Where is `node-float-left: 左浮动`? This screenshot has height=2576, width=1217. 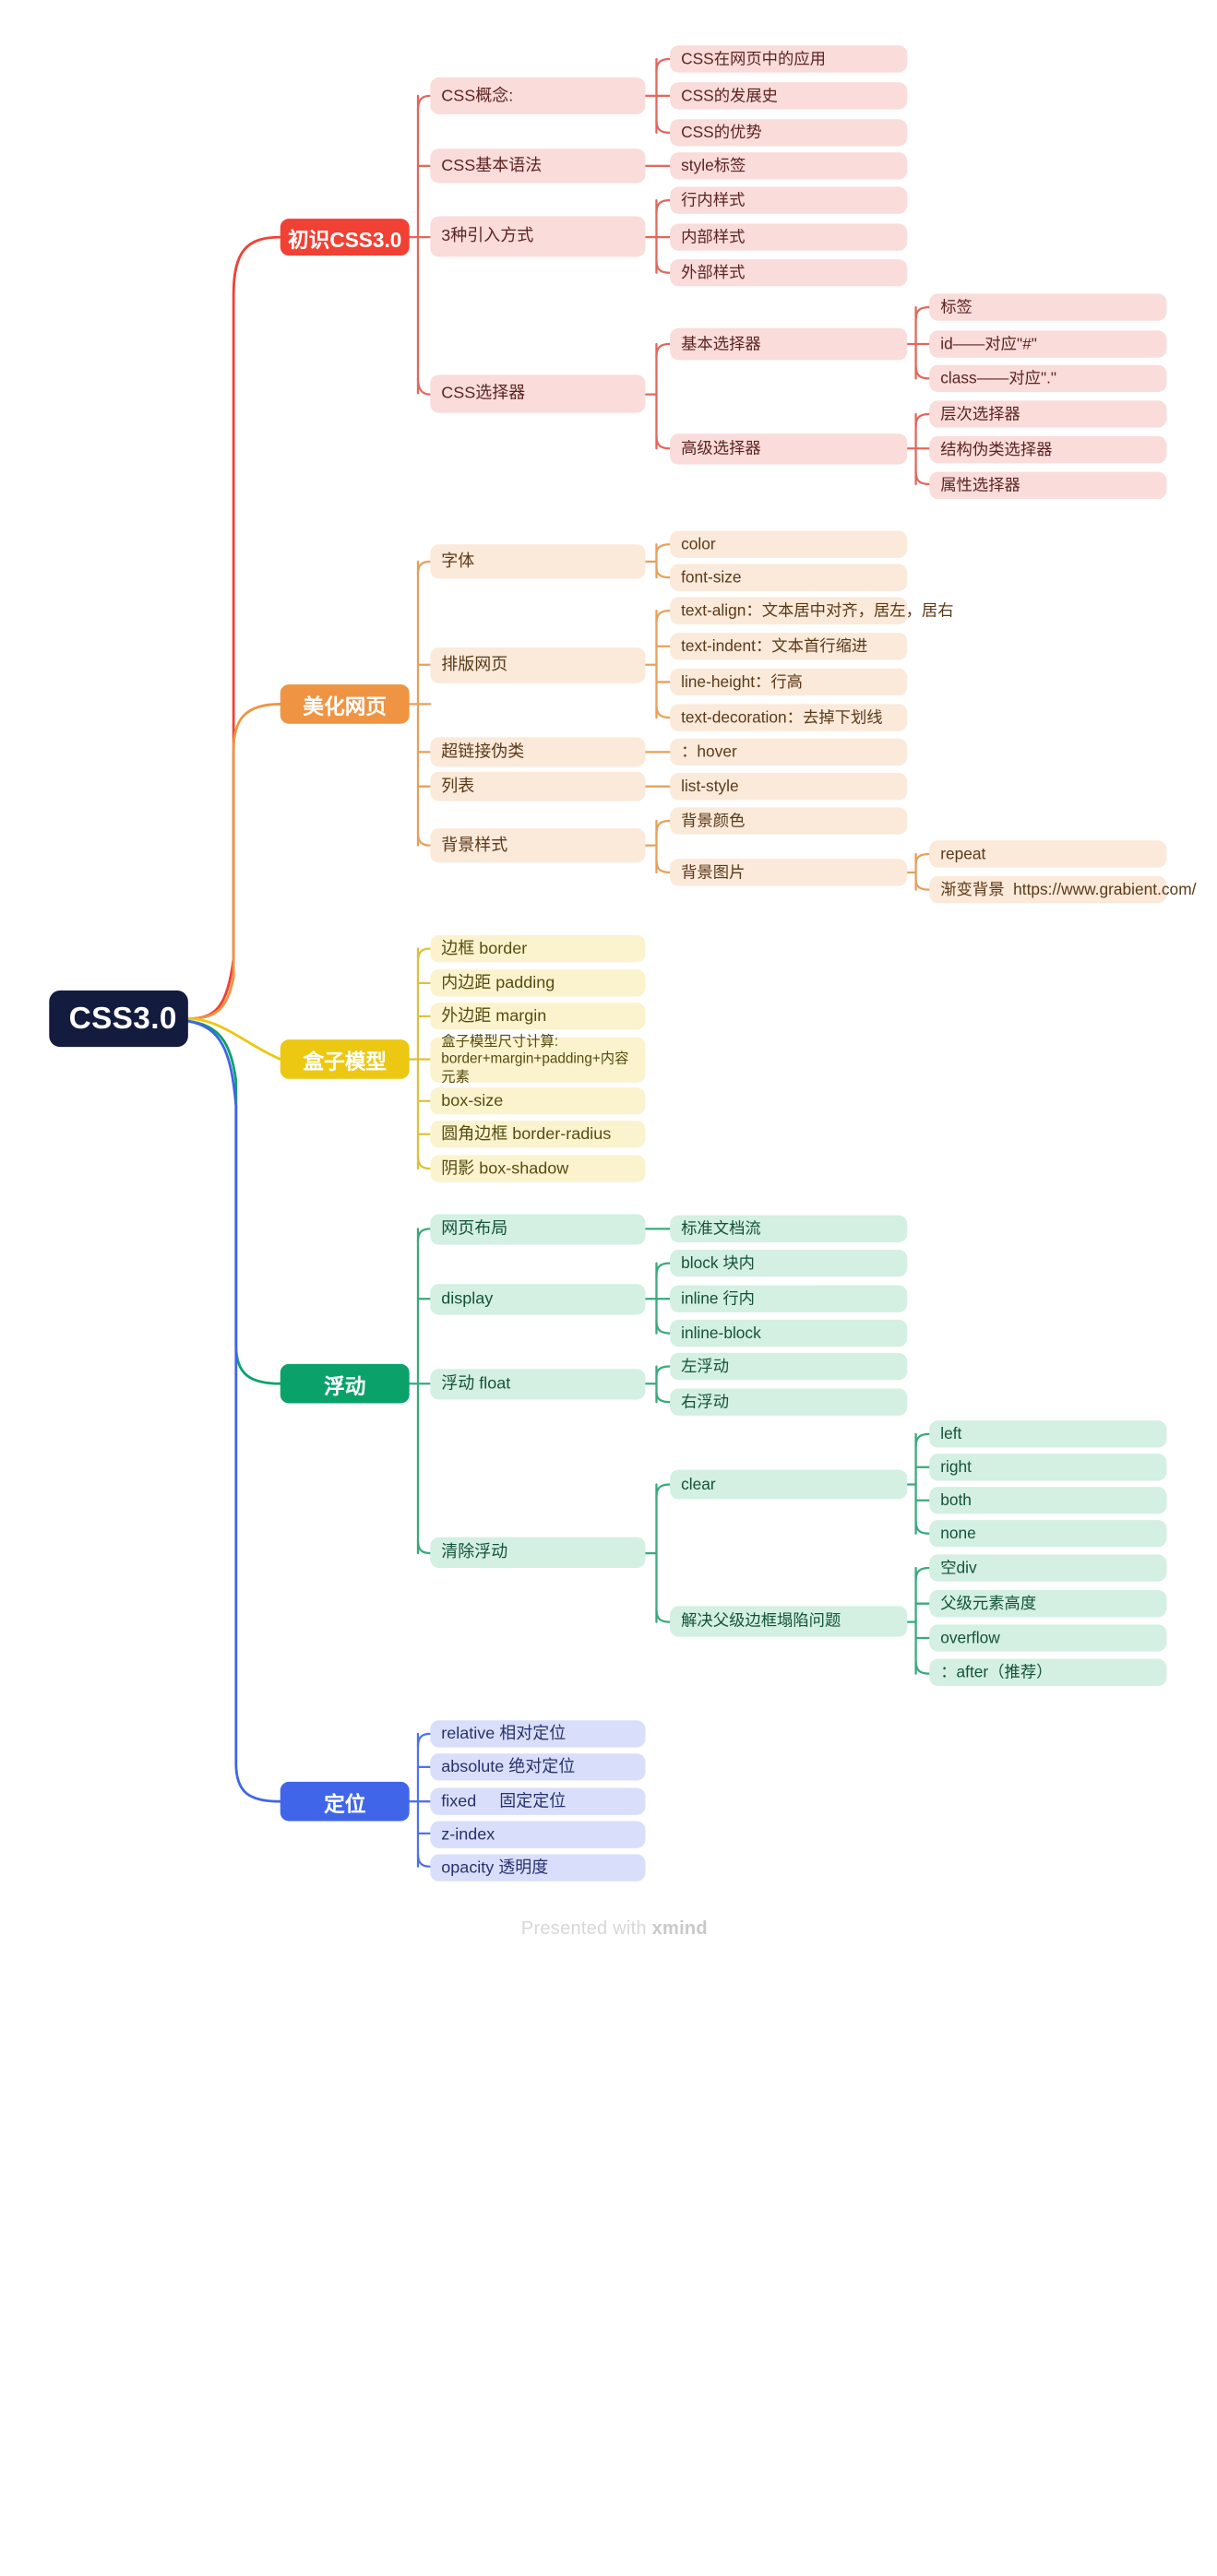 node-float-left: 左浮动 is located at coordinates (789, 1366).